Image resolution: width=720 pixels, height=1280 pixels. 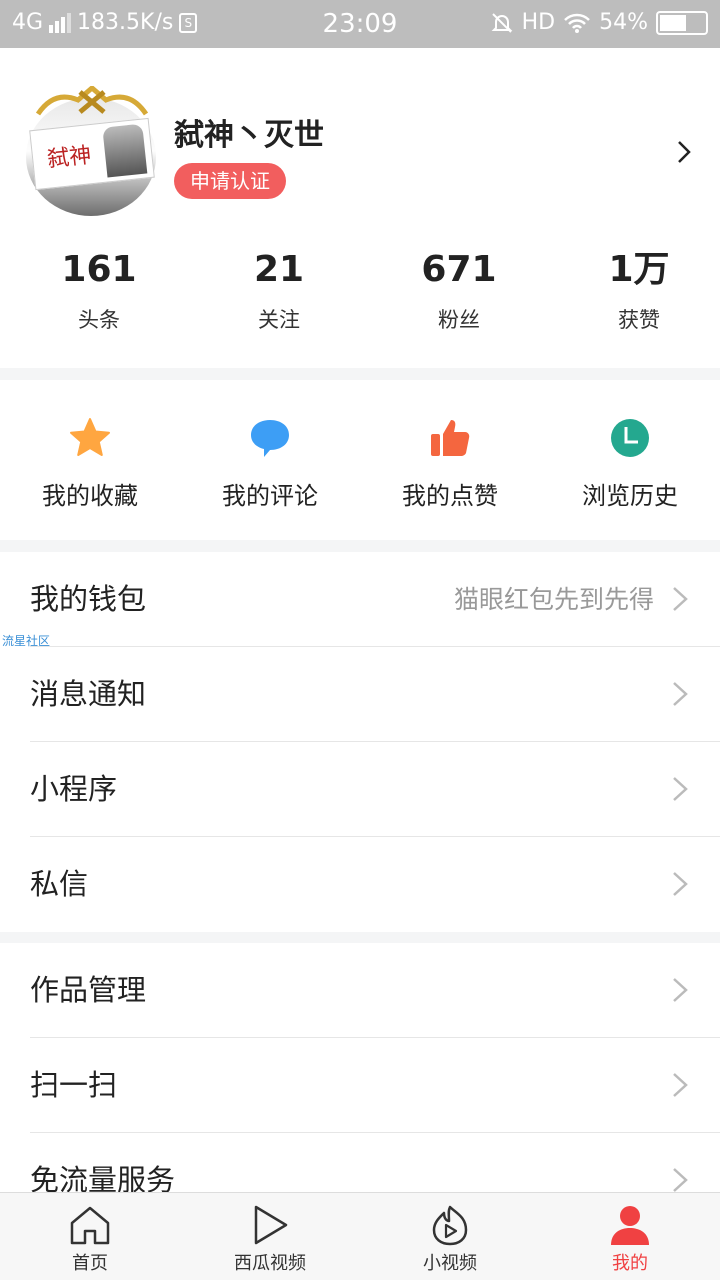 What do you see at coordinates (103, 1177) in the screenshot?
I see `menu-label: 免流量服务` at bounding box center [103, 1177].